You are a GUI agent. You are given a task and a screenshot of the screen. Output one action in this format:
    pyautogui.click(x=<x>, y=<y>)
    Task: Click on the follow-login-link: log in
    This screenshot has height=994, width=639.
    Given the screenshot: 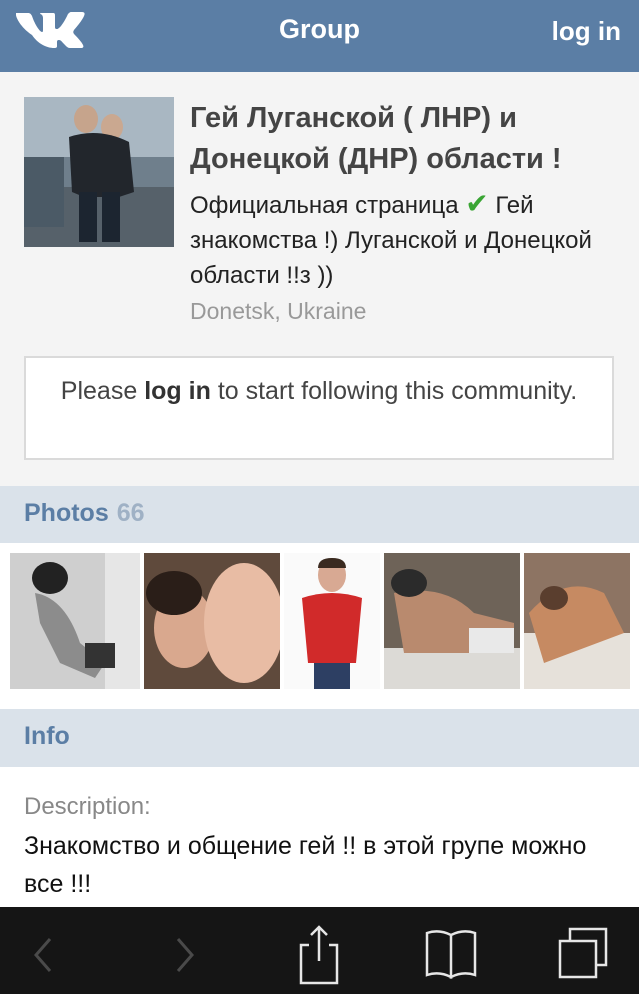 What is the action you would take?
    pyautogui.click(x=177, y=391)
    